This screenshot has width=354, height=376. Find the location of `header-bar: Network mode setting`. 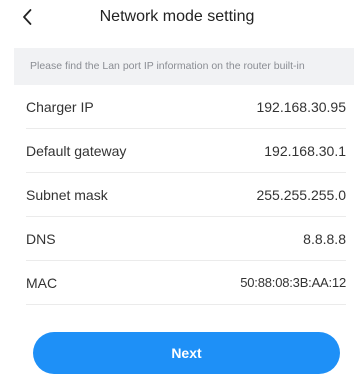

header-bar: Network mode setting is located at coordinates (177, 18).